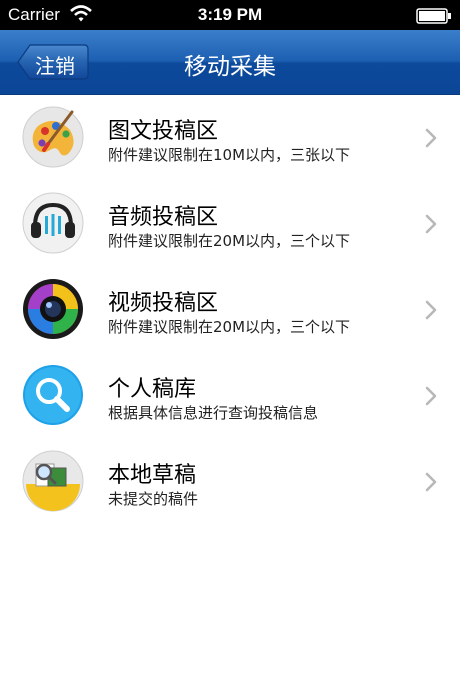 The width and height of the screenshot is (460, 690). What do you see at coordinates (53, 223) in the screenshot?
I see `headphones-icon` at bounding box center [53, 223].